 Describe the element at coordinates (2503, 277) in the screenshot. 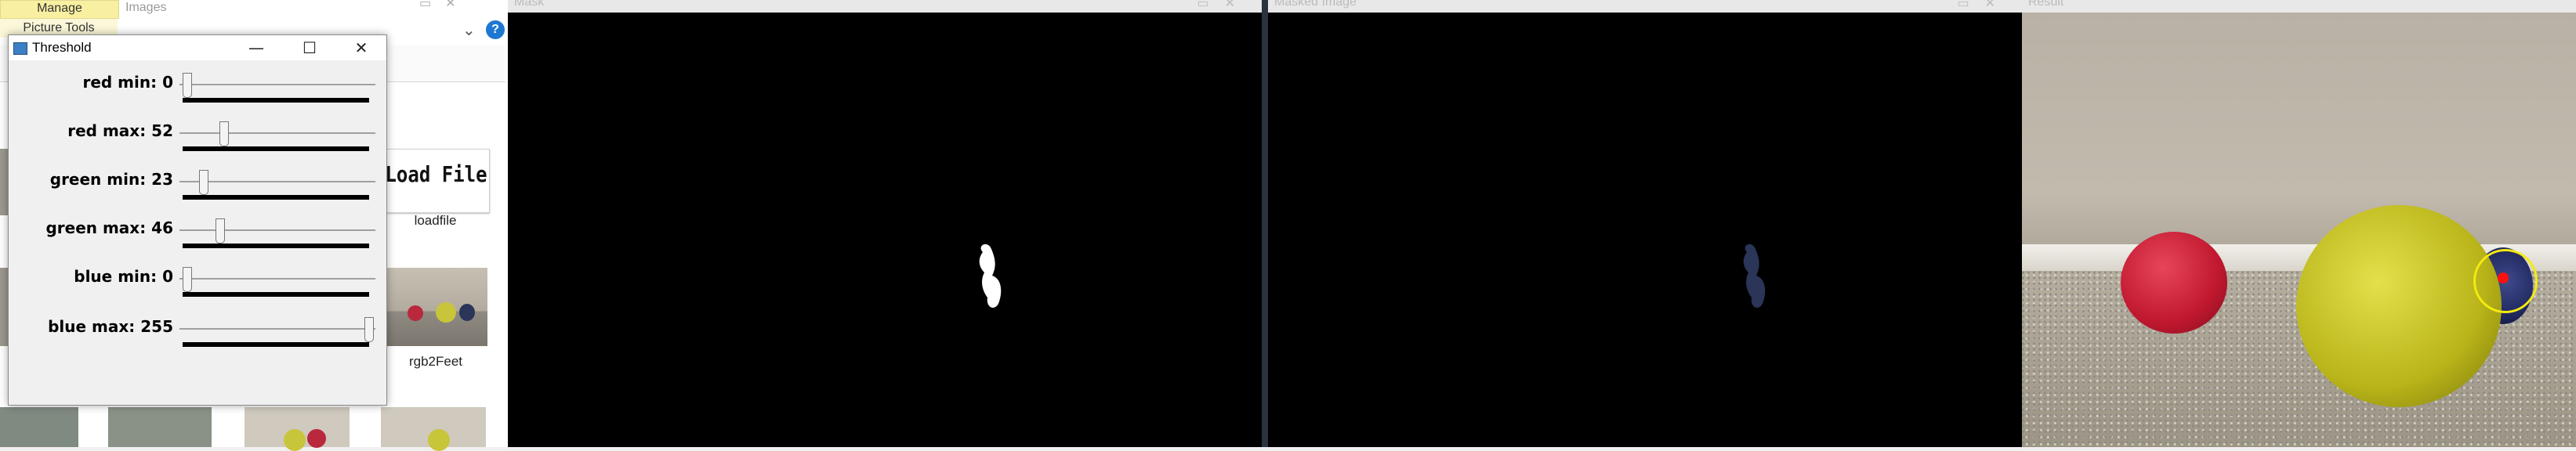

I see `detection-center-dot` at that location.